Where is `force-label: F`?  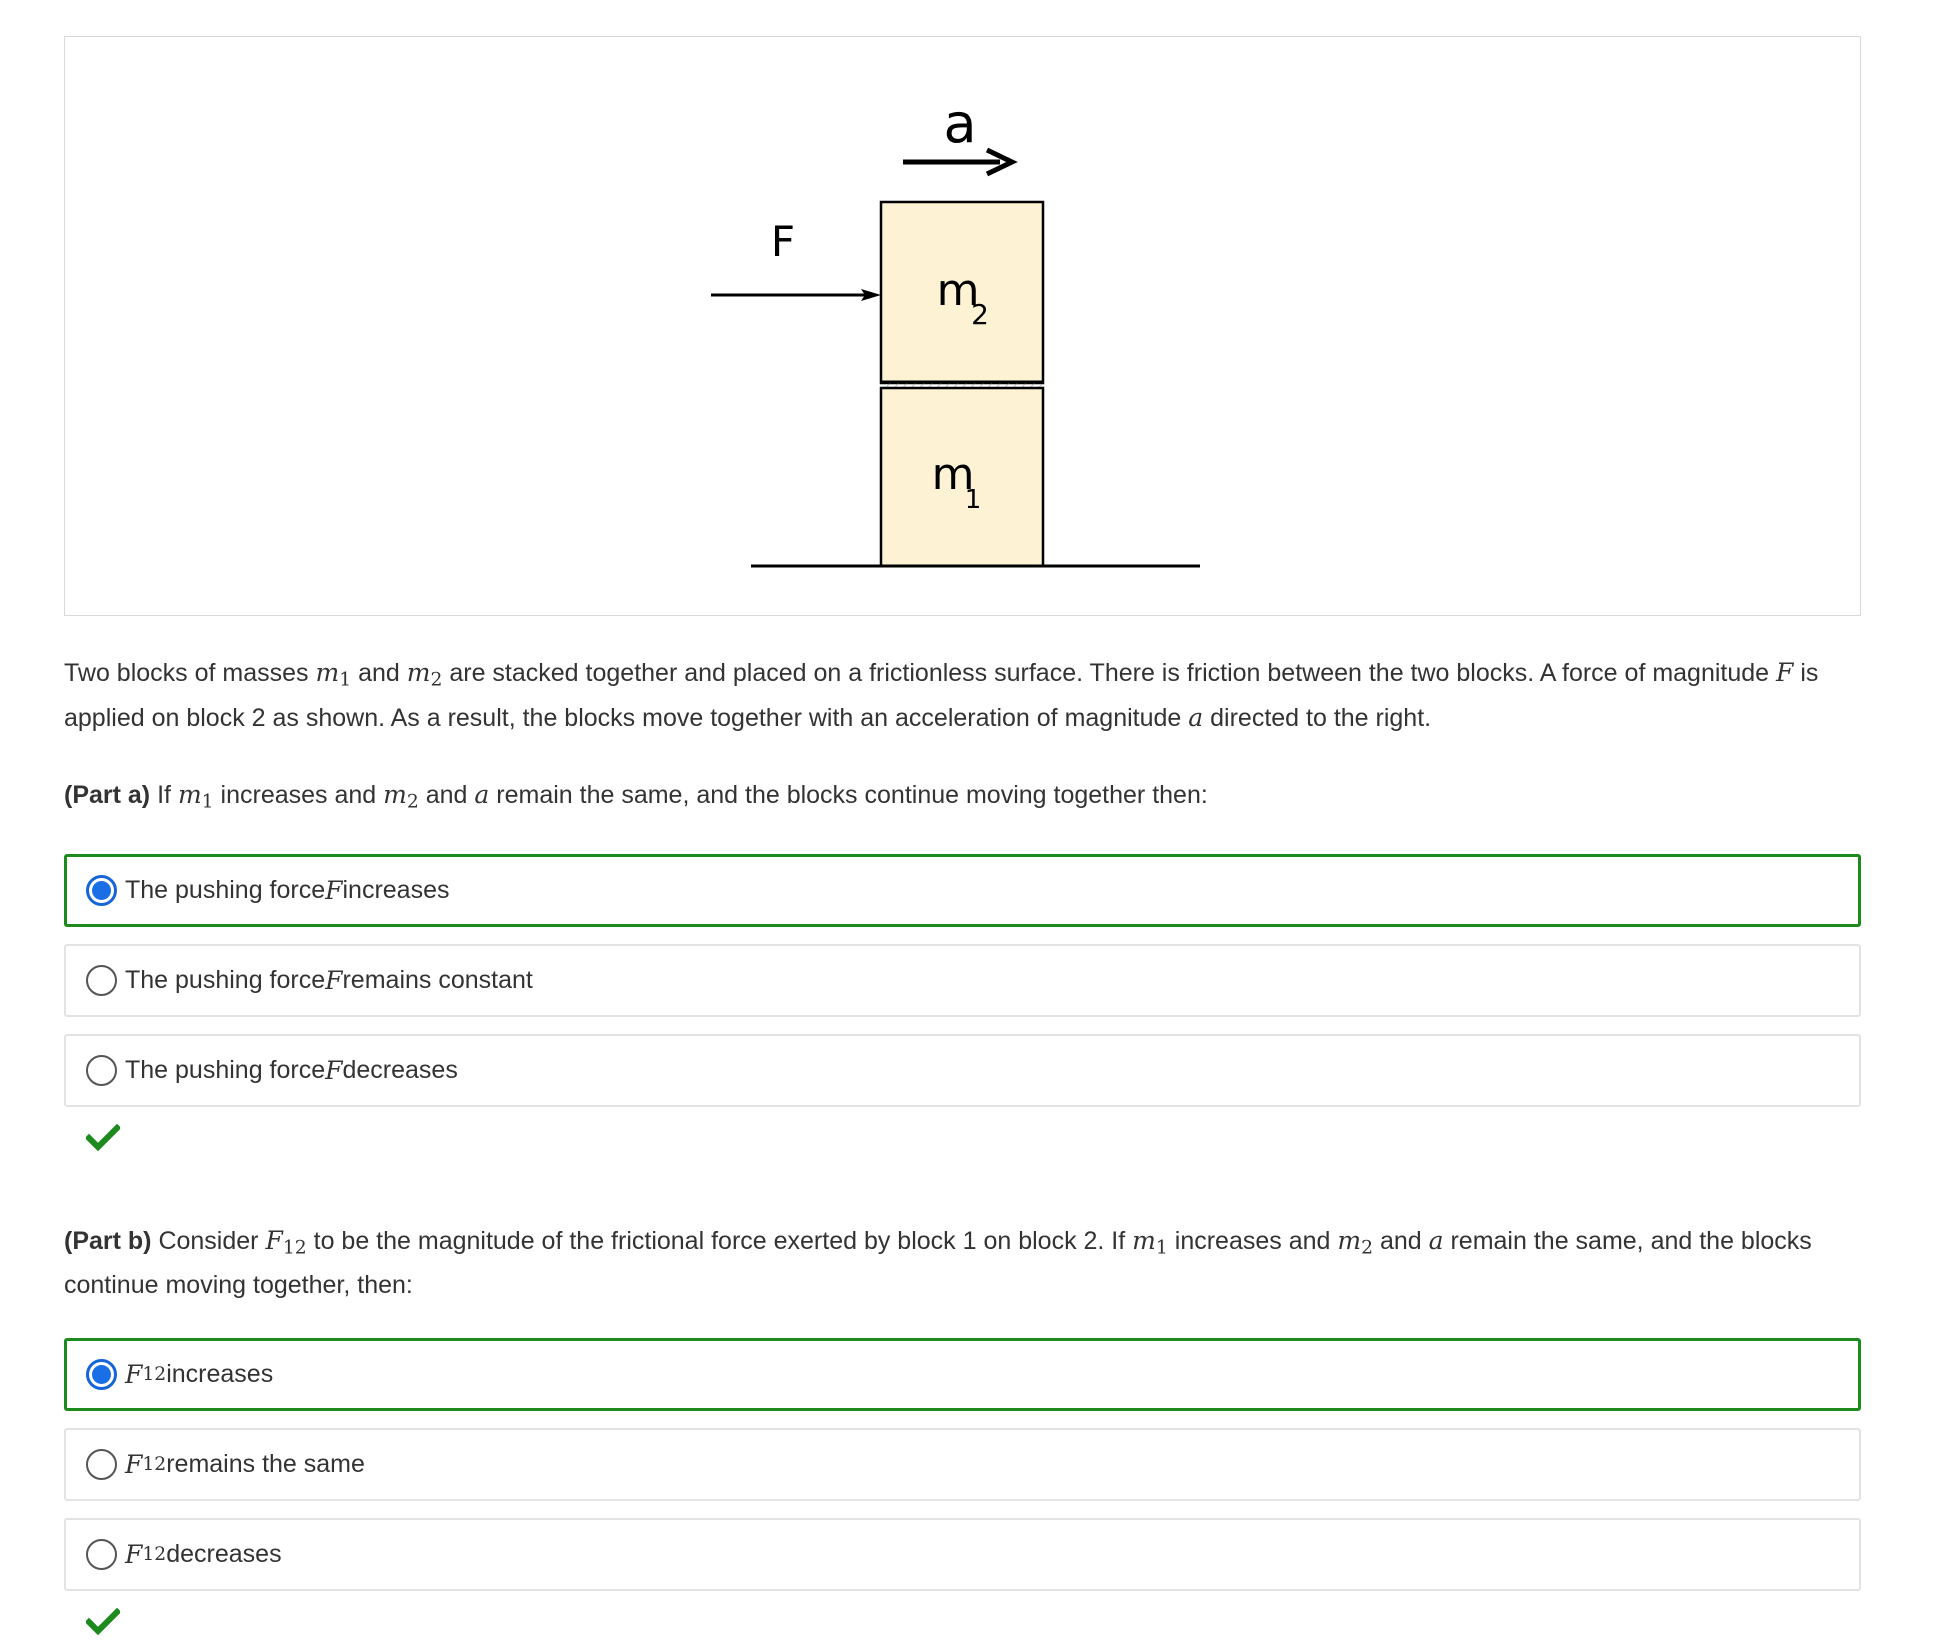 force-label: F is located at coordinates (783, 241).